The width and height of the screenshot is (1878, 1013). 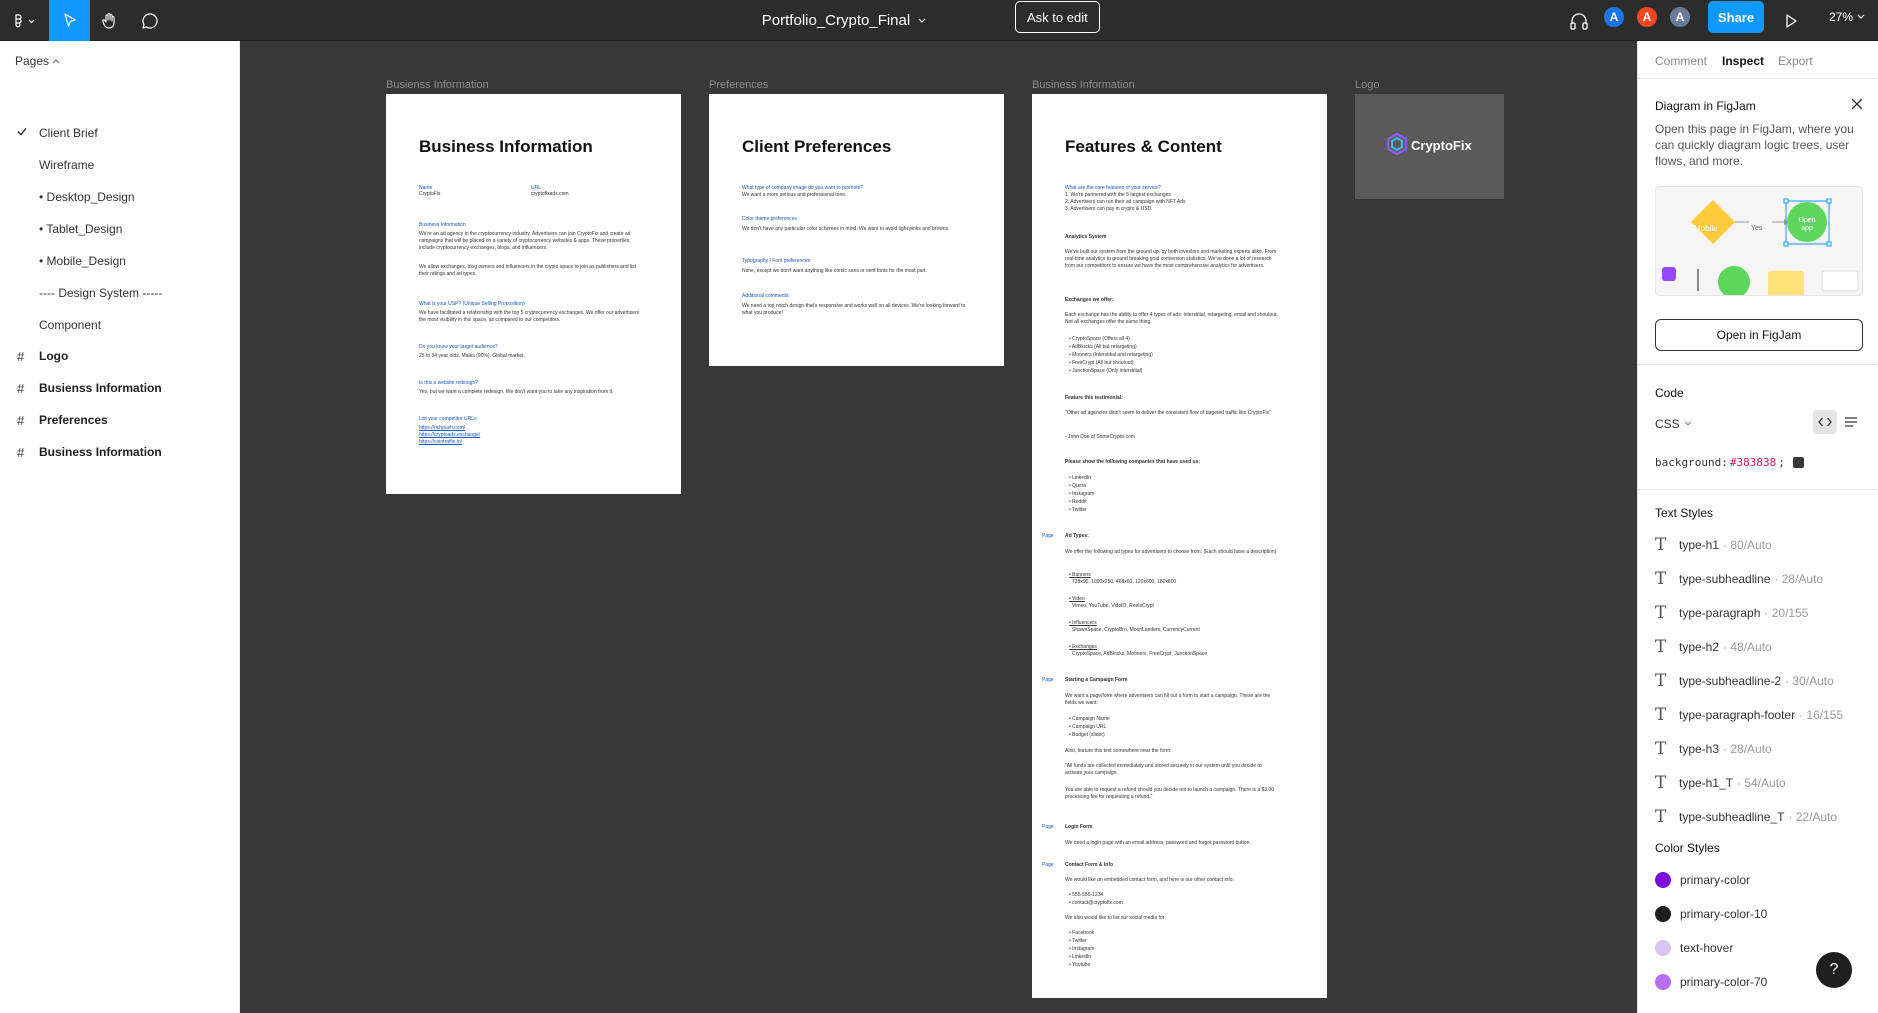 I want to click on audio-button, so click(x=1579, y=20).